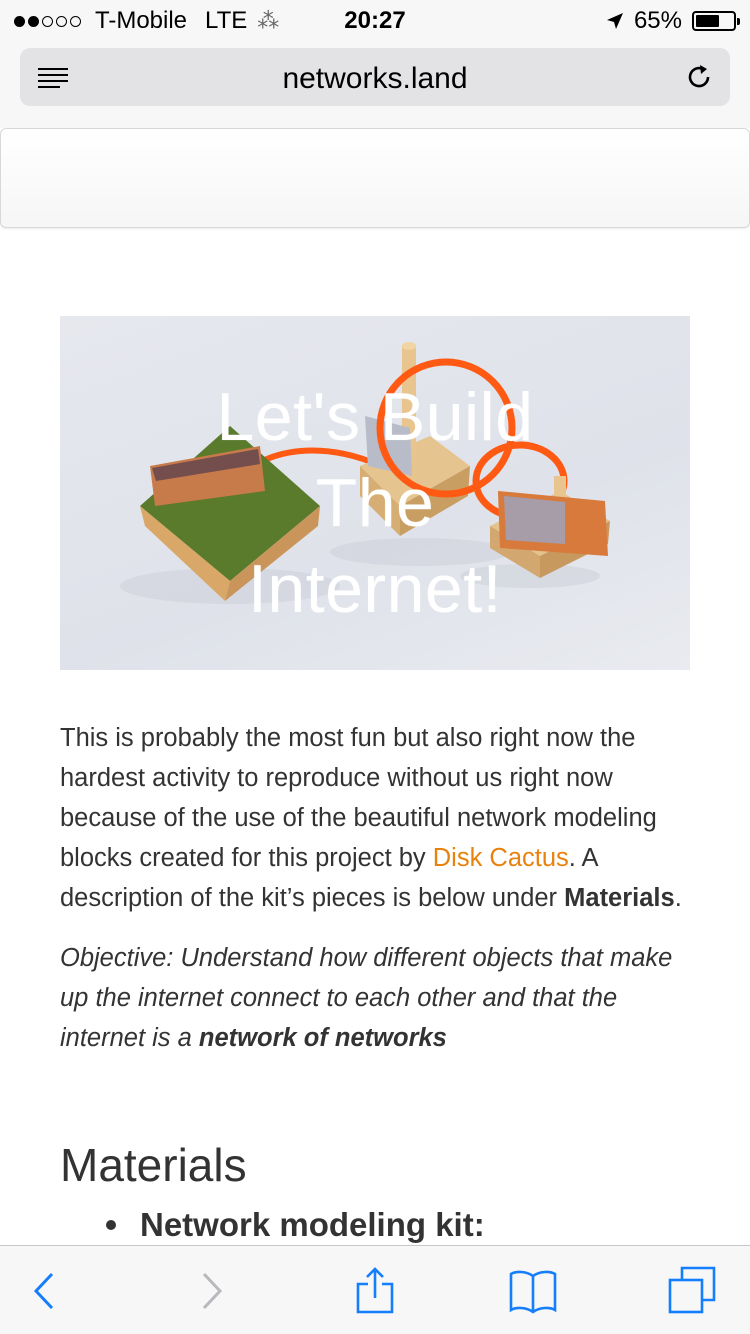 The height and width of the screenshot is (1334, 750). I want to click on battery-percent: 65%, so click(657, 20).